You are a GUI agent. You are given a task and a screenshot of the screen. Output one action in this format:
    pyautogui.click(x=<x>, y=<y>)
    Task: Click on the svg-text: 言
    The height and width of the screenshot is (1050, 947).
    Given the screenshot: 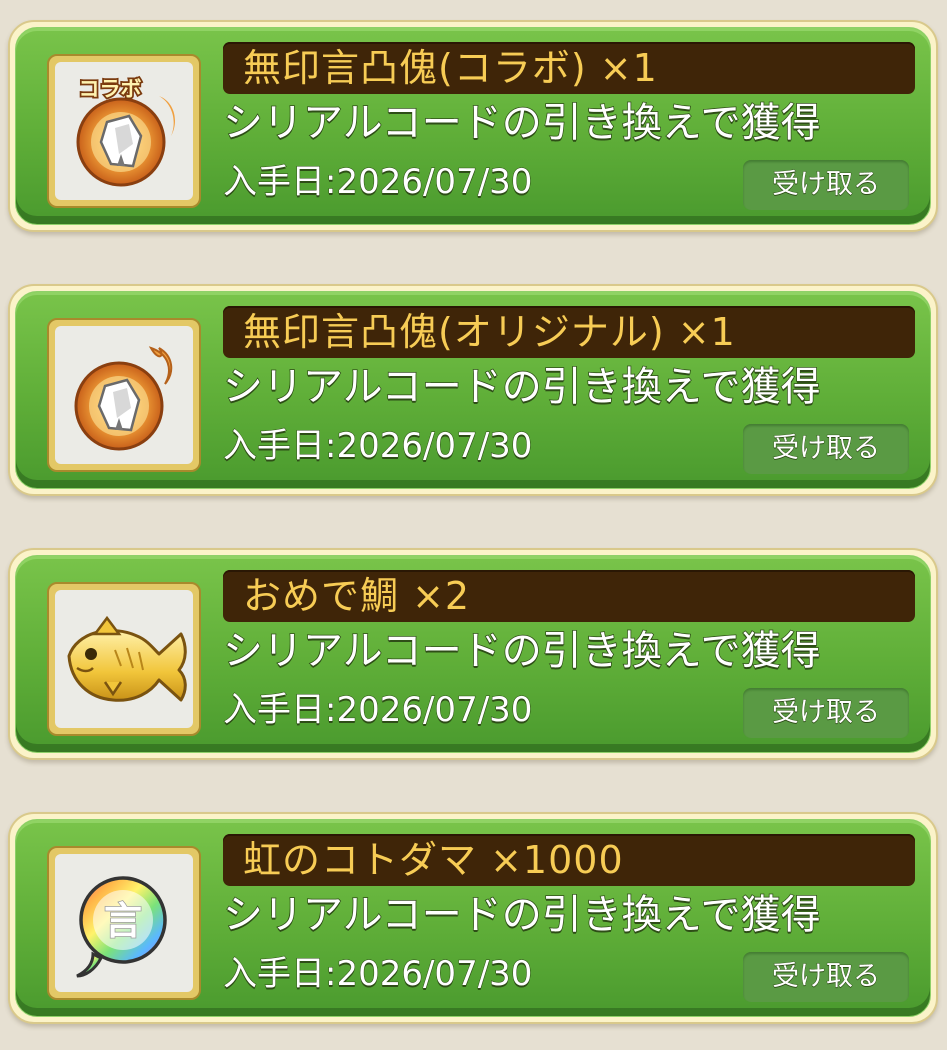 What is the action you would take?
    pyautogui.click(x=123, y=921)
    